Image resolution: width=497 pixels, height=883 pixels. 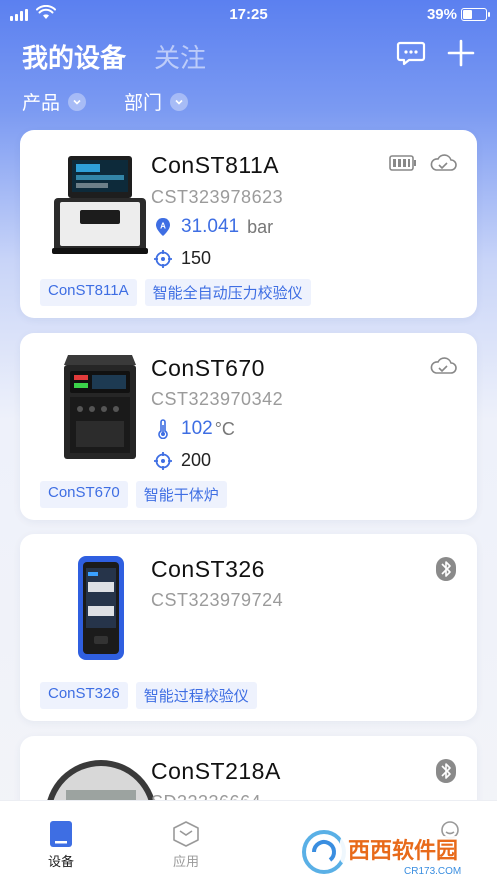 I want to click on status-bar: 17:25 39%, so click(x=248, y=15).